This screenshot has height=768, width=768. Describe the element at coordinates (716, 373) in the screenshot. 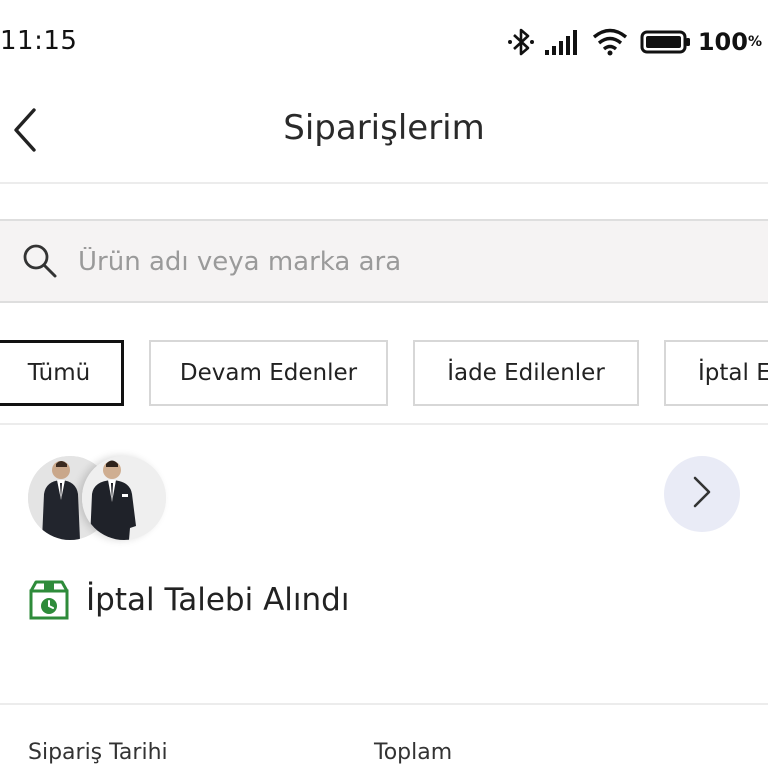

I see `filter-chip-cancelled: İptal E` at that location.